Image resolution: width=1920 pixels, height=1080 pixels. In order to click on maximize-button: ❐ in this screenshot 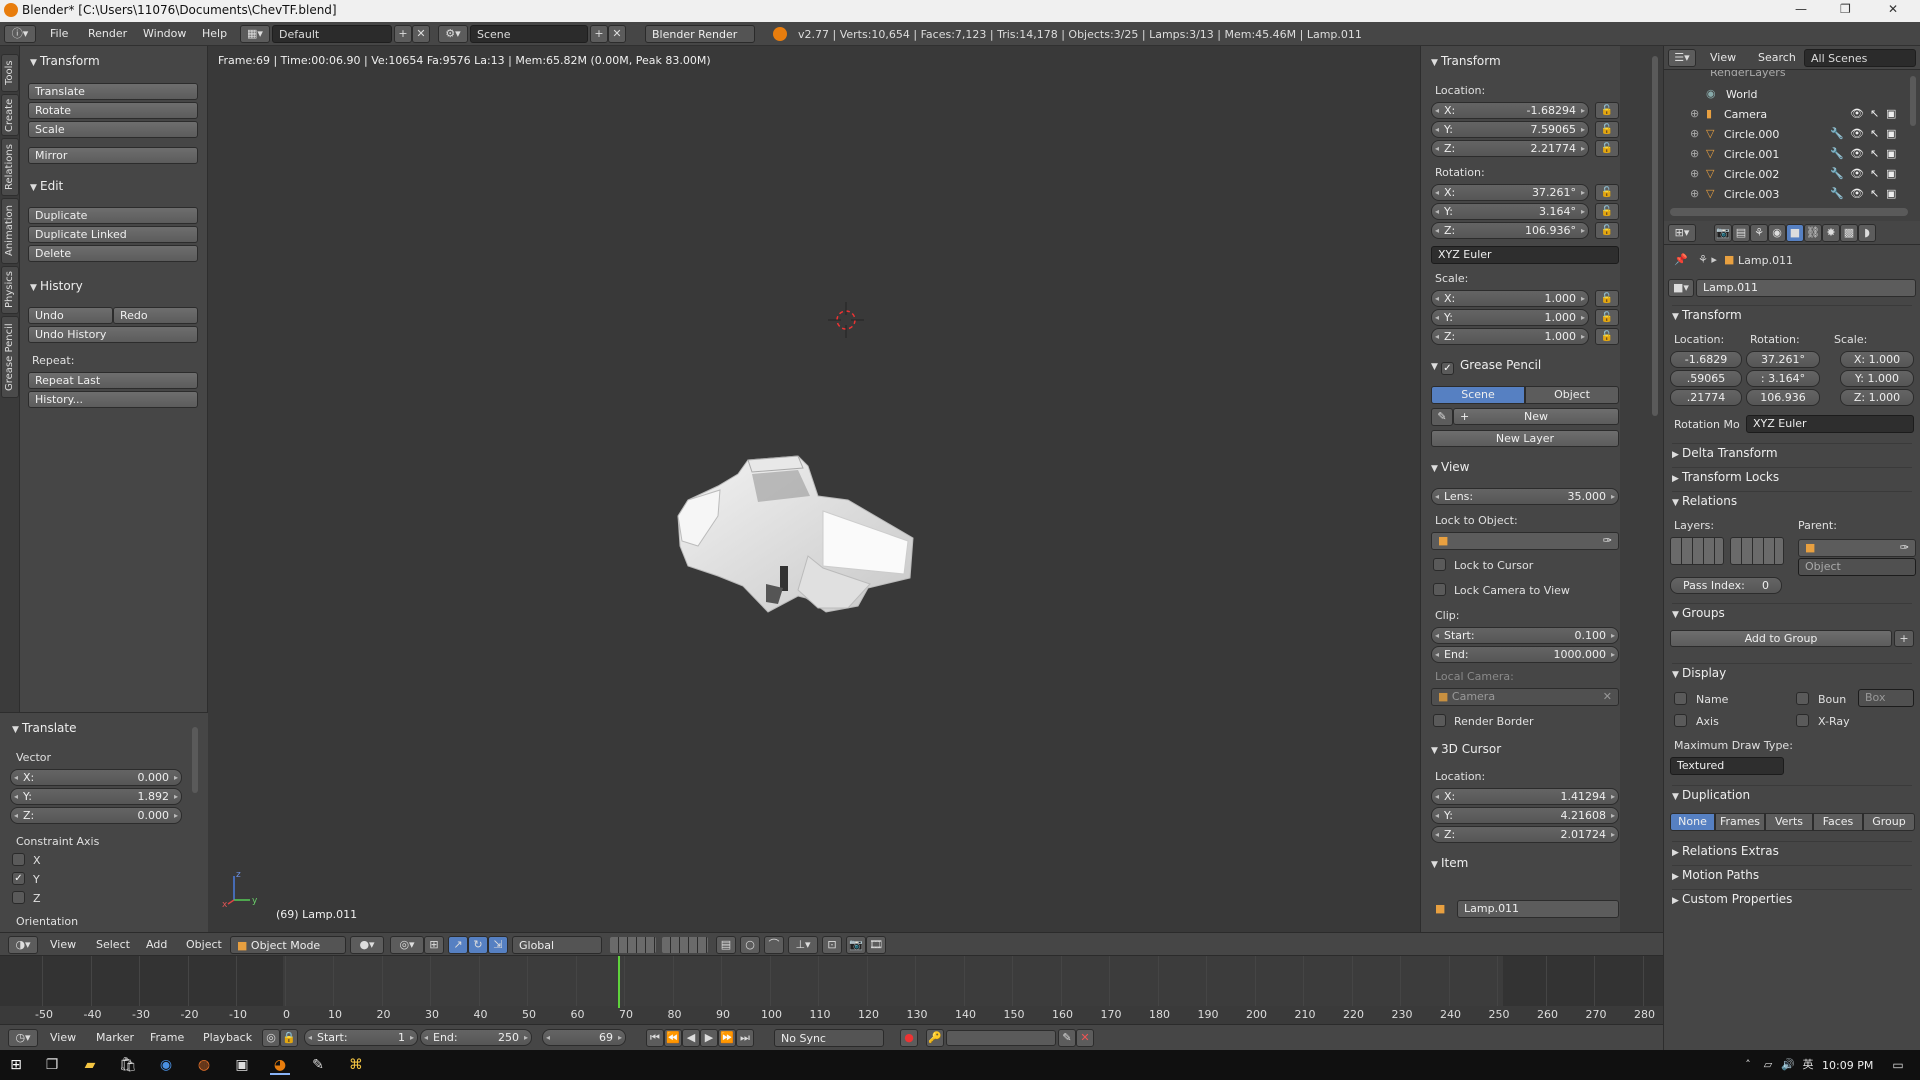, I will do `click(1845, 9)`.